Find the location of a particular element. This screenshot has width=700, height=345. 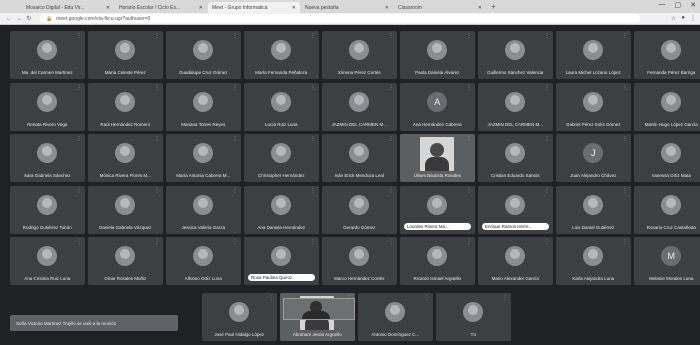

participant-tile: ⋮ Laura Michel Lozano López is located at coordinates (593, 55).